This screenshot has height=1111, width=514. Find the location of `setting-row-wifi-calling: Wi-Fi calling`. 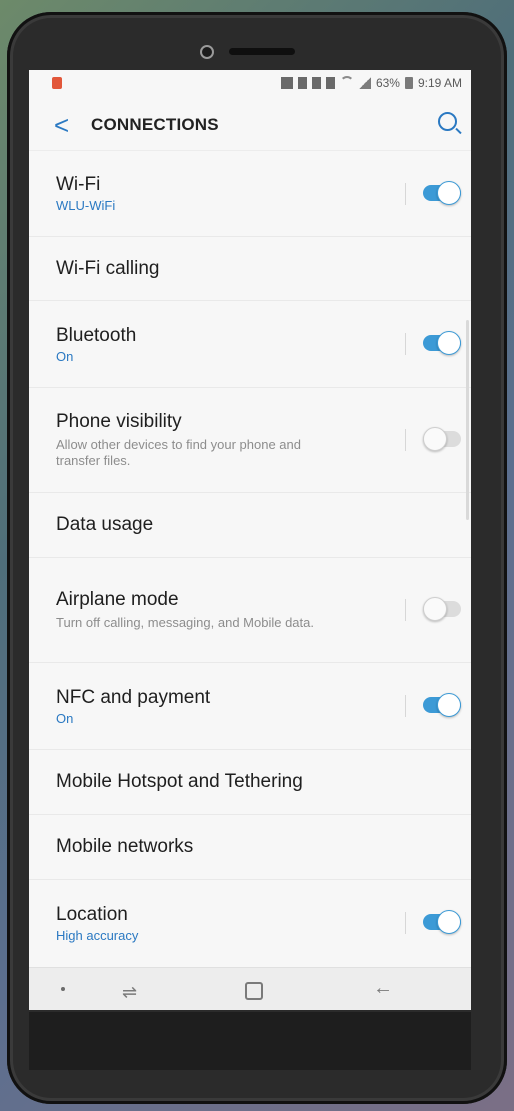

setting-row-wifi-calling: Wi-Fi calling is located at coordinates (250, 269).